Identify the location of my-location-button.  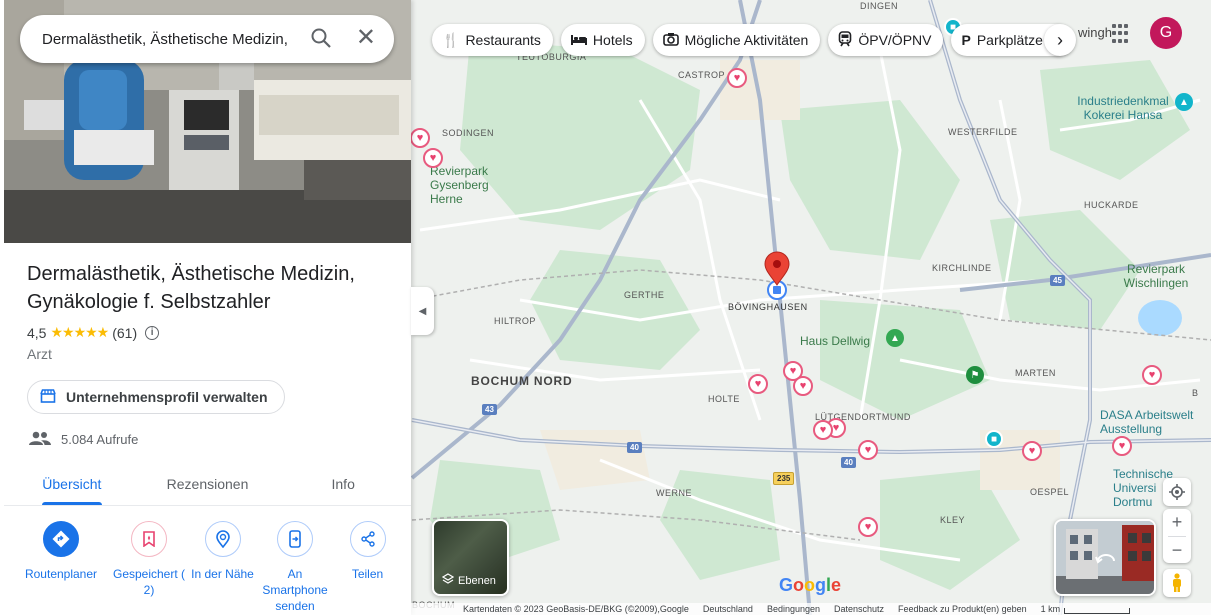
(1177, 492).